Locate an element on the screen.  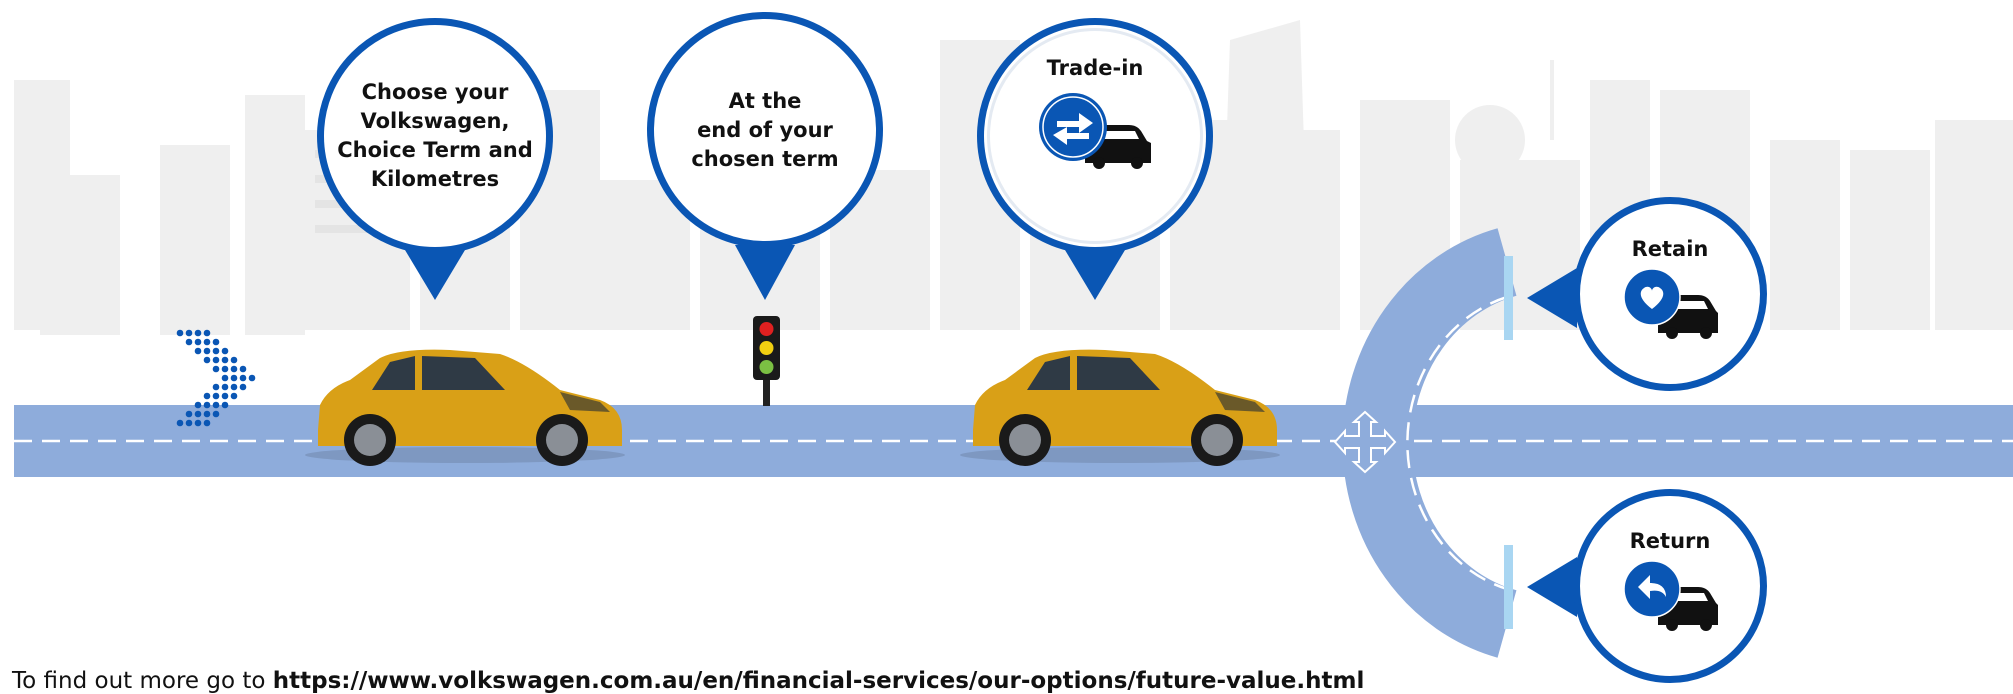
step-trade-in-text: Trade-in is located at coordinates (1095, 67).